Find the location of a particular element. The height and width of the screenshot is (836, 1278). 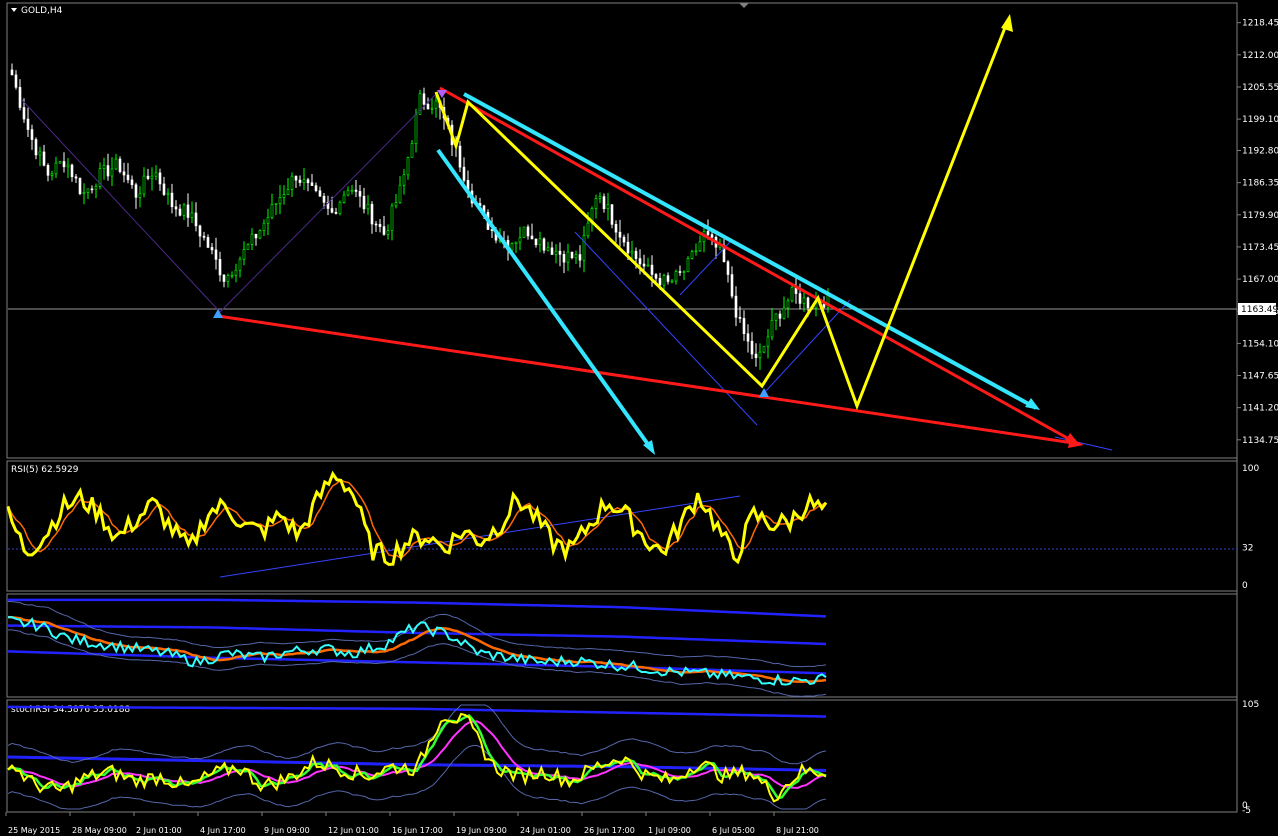

triangle-down-icon is located at coordinates (14, 10).